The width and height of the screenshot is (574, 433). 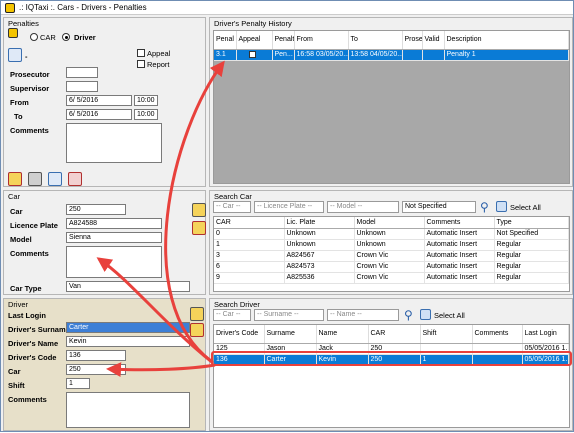 What do you see at coordinates (26, 56) in the screenshot?
I see `penalty-code-dash: -` at bounding box center [26, 56].